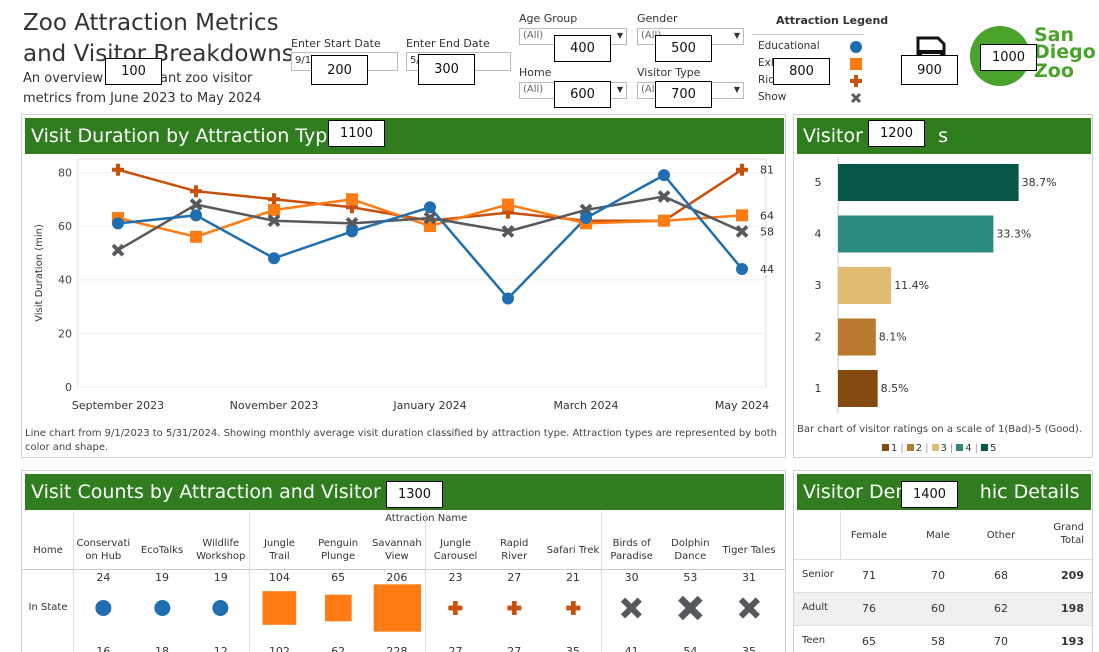 The width and height of the screenshot is (1099, 652). Describe the element at coordinates (572, 577) in the screenshot. I see `count-value: 21` at that location.